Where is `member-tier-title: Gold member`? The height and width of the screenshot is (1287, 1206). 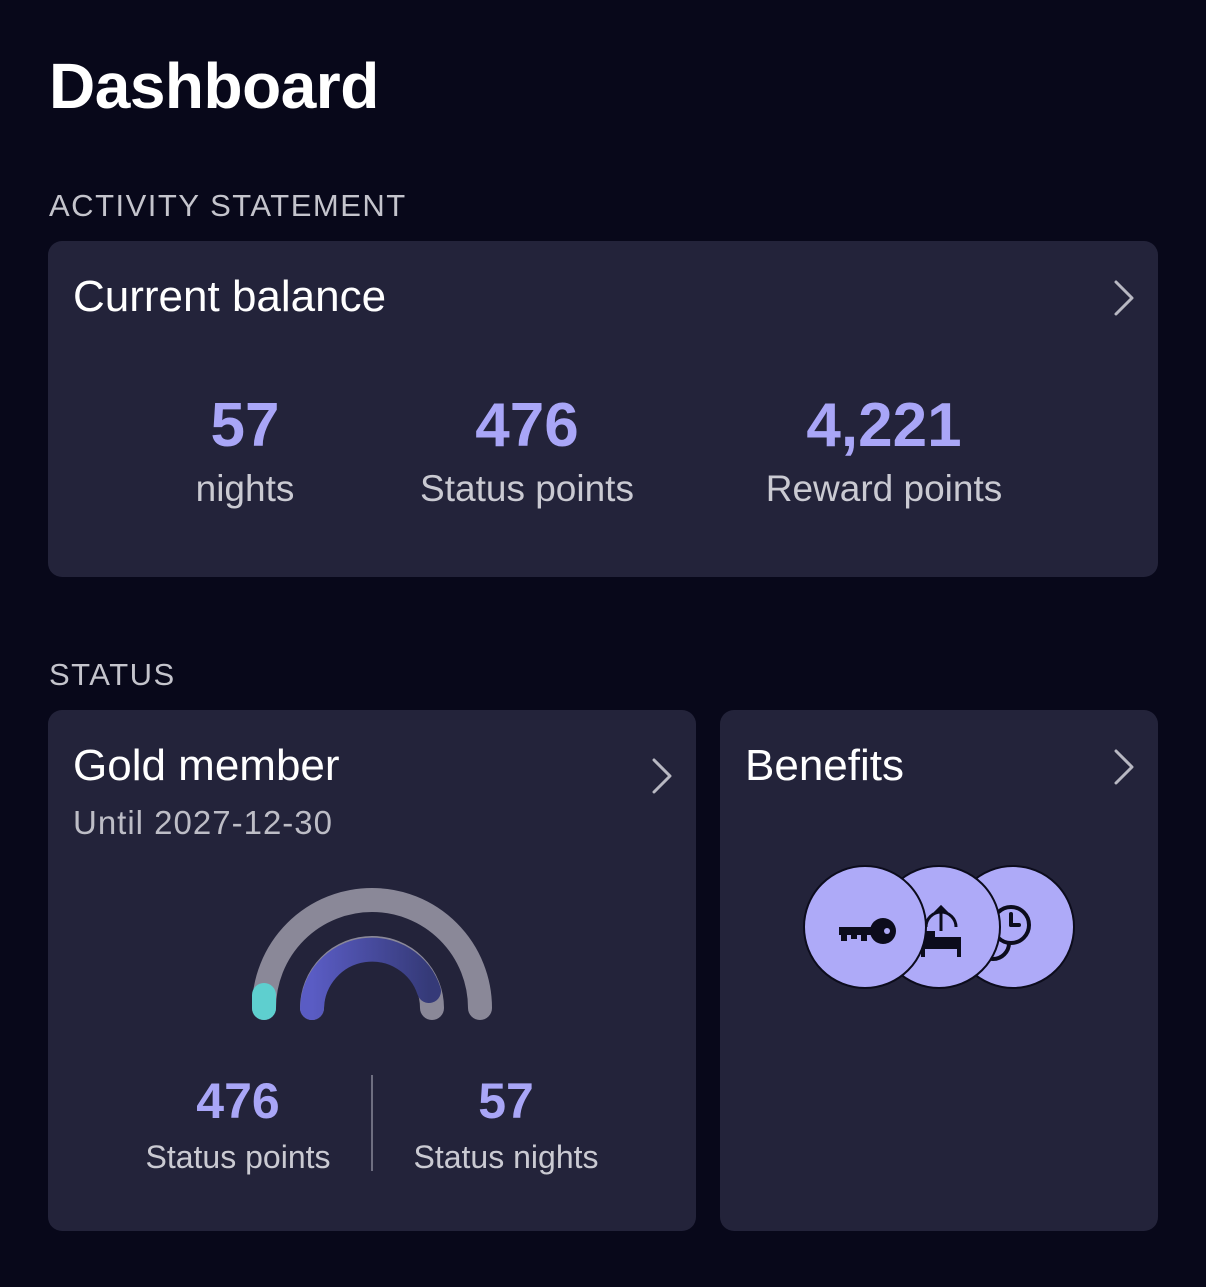 member-tier-title: Gold member is located at coordinates (206, 765).